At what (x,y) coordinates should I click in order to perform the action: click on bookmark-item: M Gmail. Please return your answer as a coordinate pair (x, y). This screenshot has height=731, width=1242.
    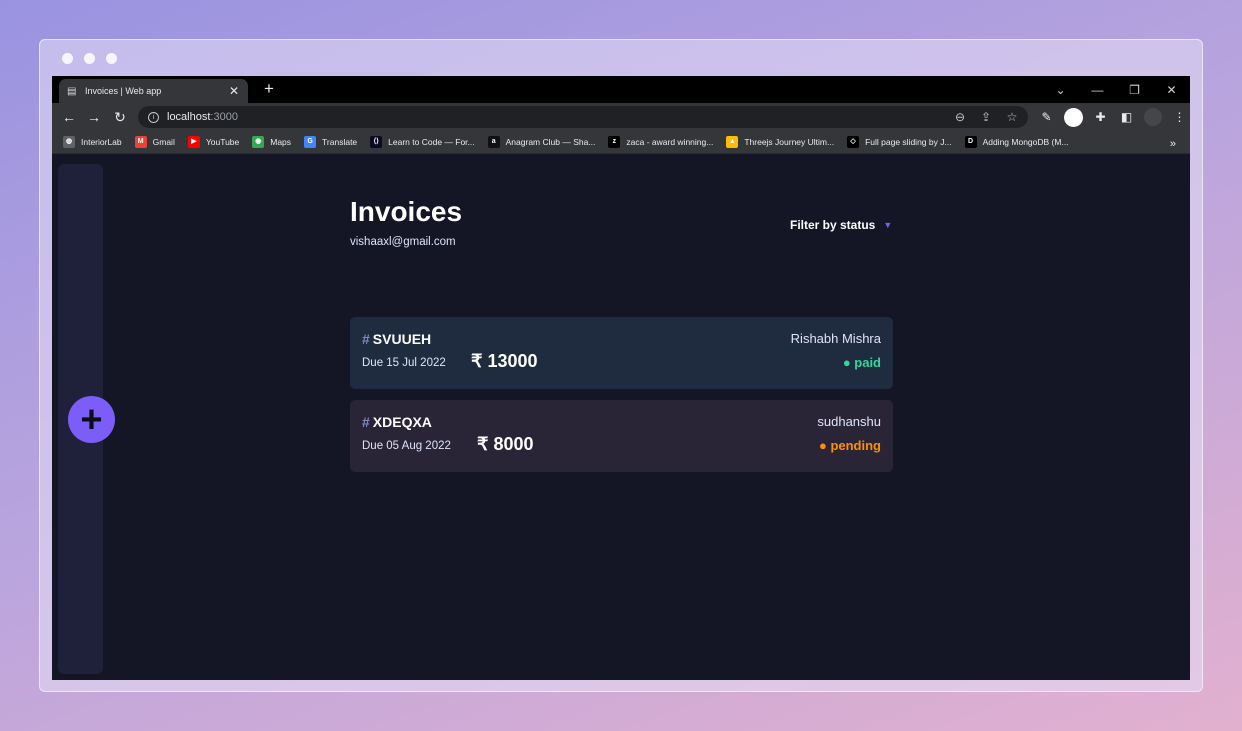
    Looking at the image, I should click on (154, 142).